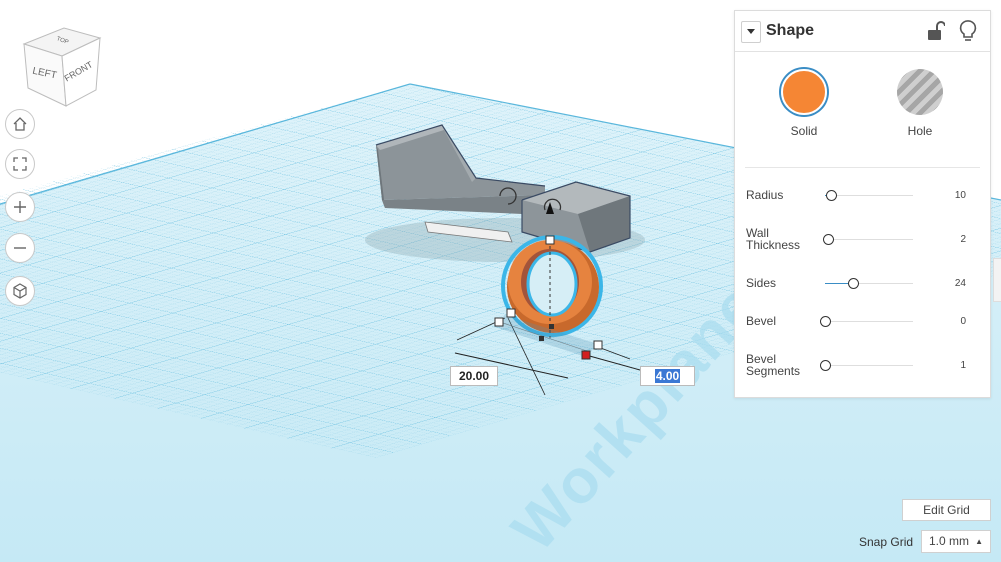  Describe the element at coordinates (866, 321) in the screenshot. I see `bevel-slider` at that location.